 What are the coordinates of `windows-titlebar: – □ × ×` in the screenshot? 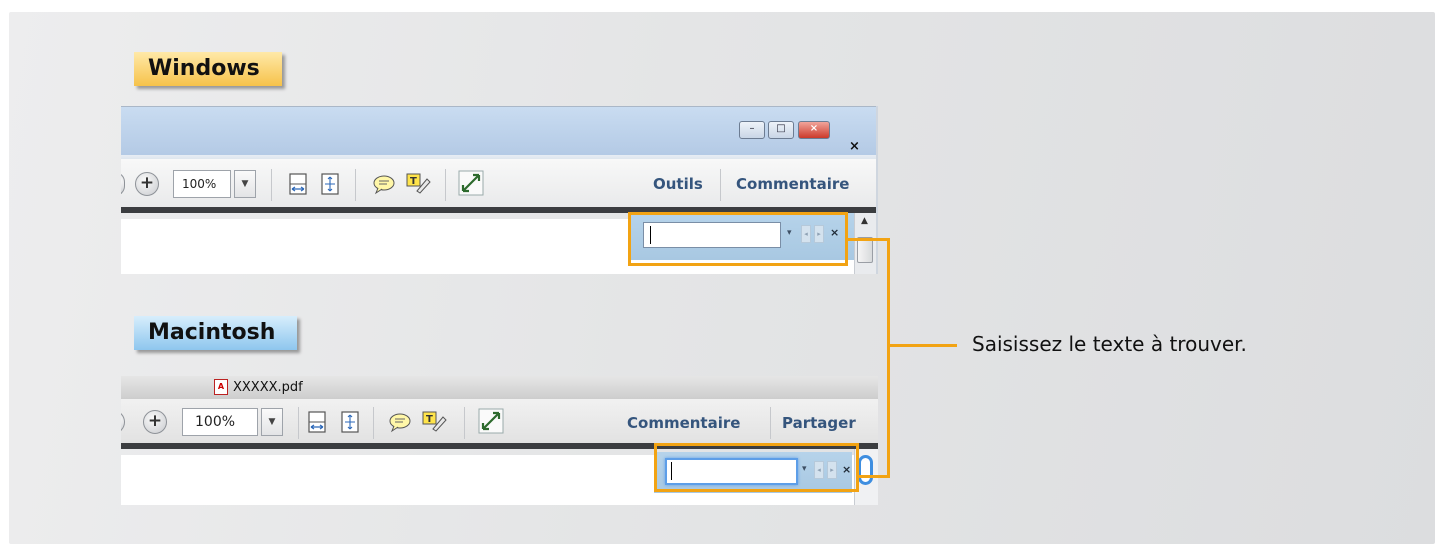 It's located at (498, 130).